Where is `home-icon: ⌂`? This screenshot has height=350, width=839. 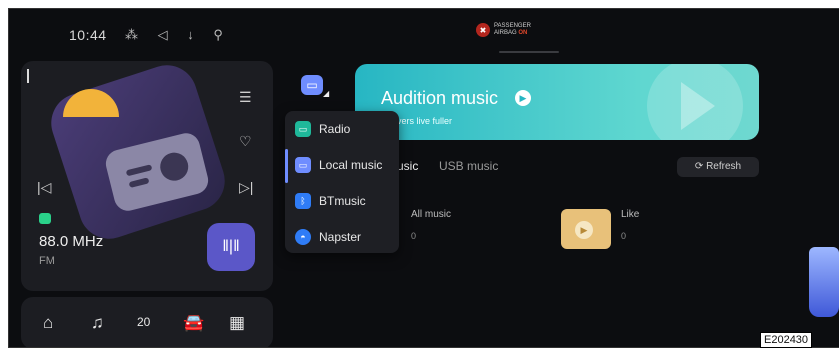 home-icon: ⌂ is located at coordinates (48, 323).